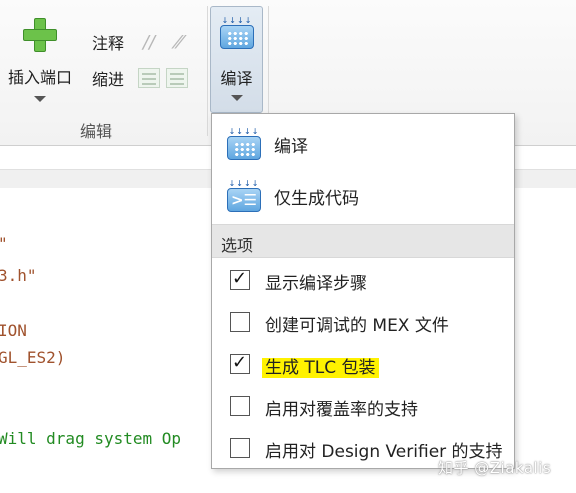 The image size is (576, 493). Describe the element at coordinates (39, 77) in the screenshot. I see `insert-port-label: 插入端口` at that location.